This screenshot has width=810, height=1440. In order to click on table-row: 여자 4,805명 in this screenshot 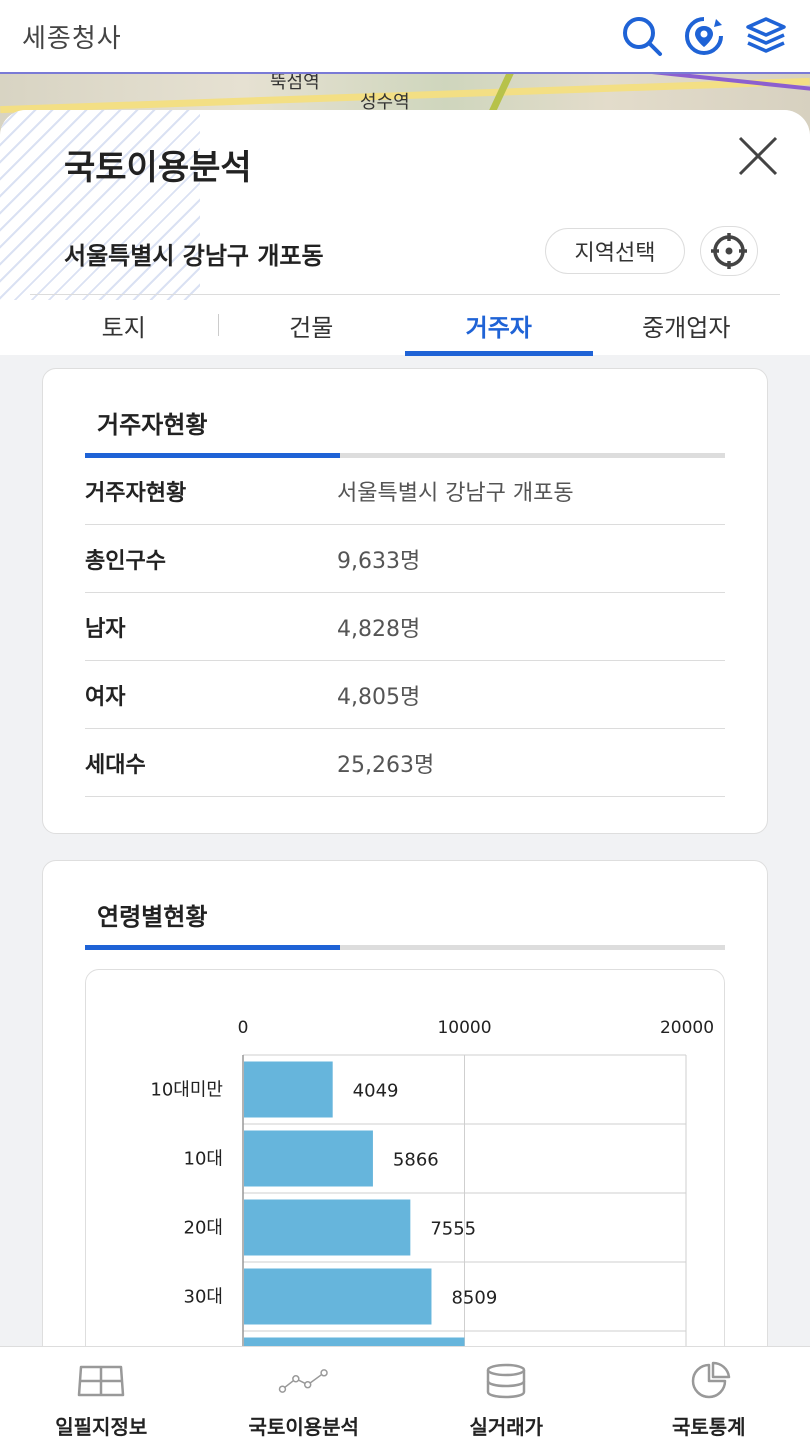, I will do `click(405, 695)`.